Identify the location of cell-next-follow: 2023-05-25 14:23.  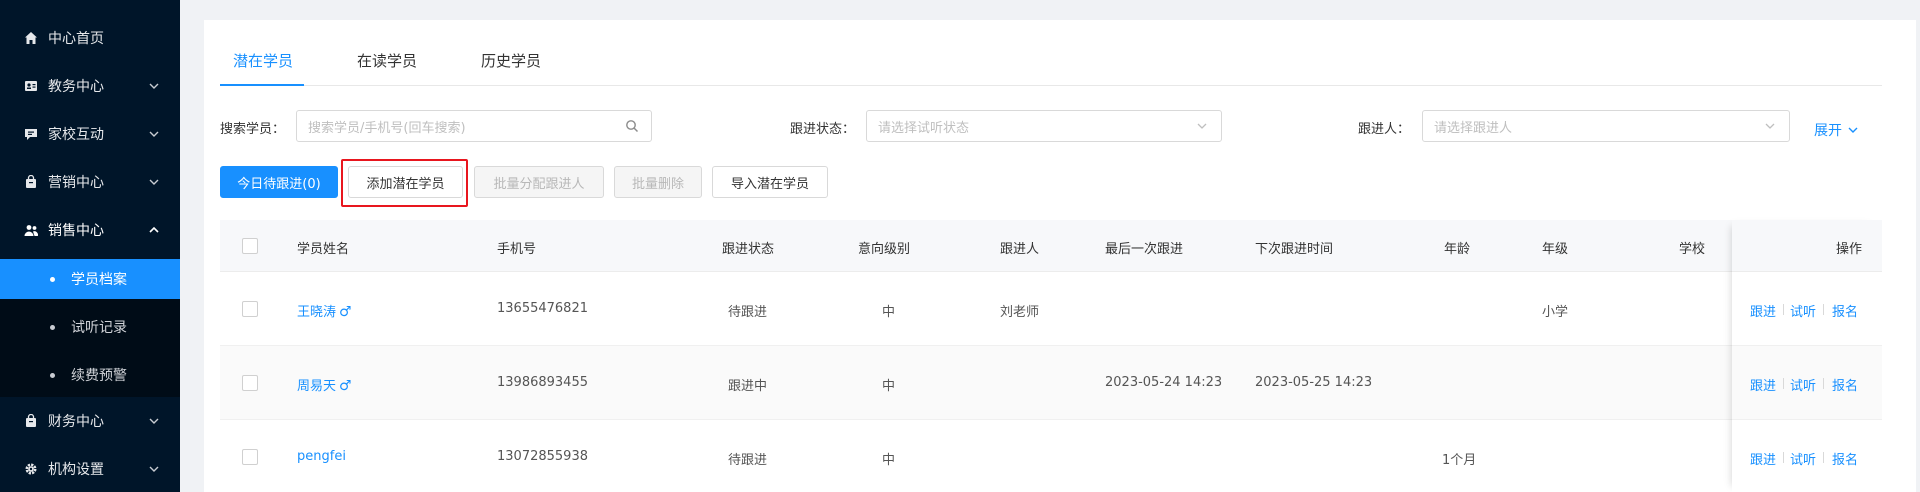
(1314, 382).